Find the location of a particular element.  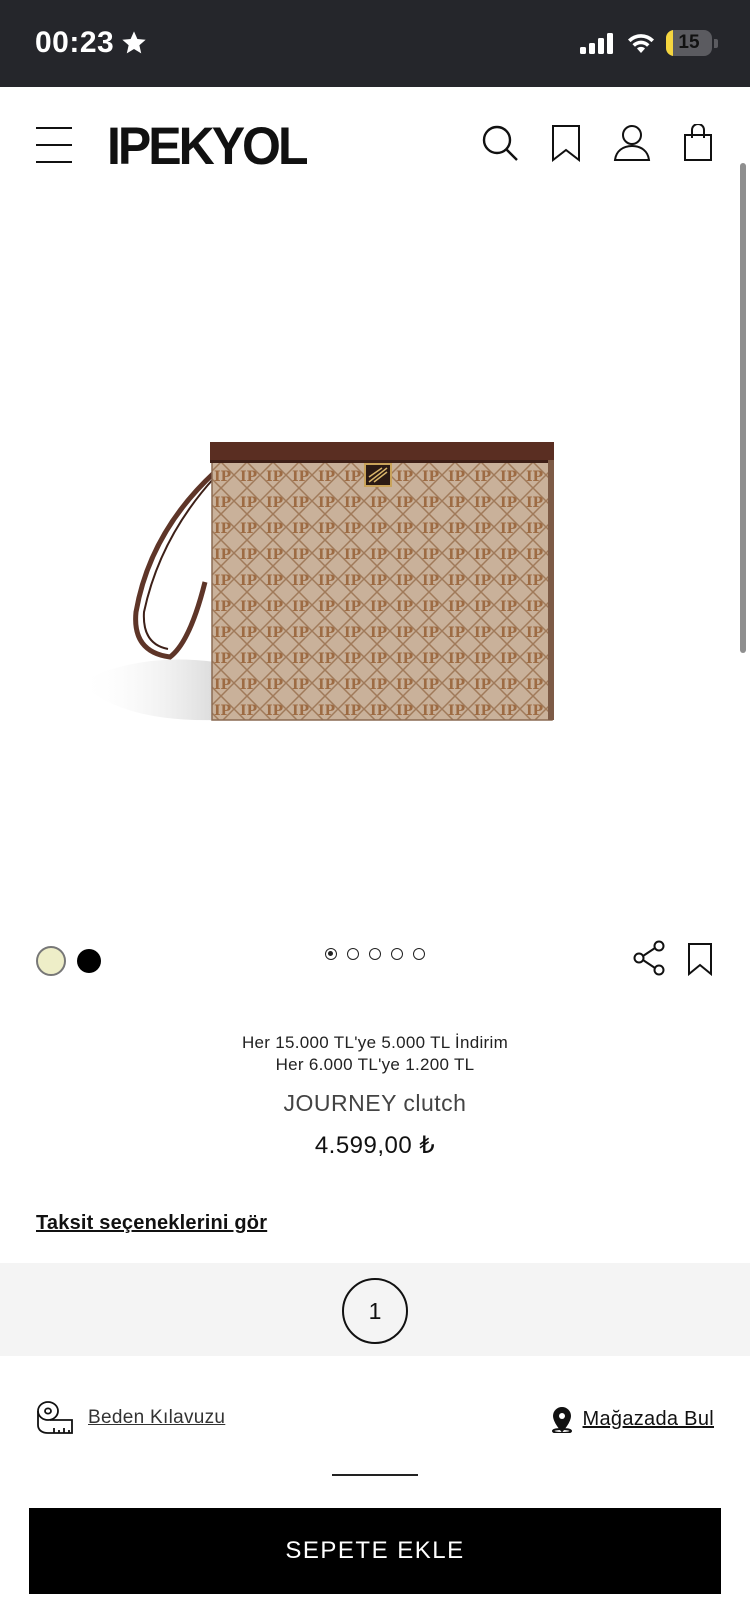

battery-level: 15 is located at coordinates (689, 42).